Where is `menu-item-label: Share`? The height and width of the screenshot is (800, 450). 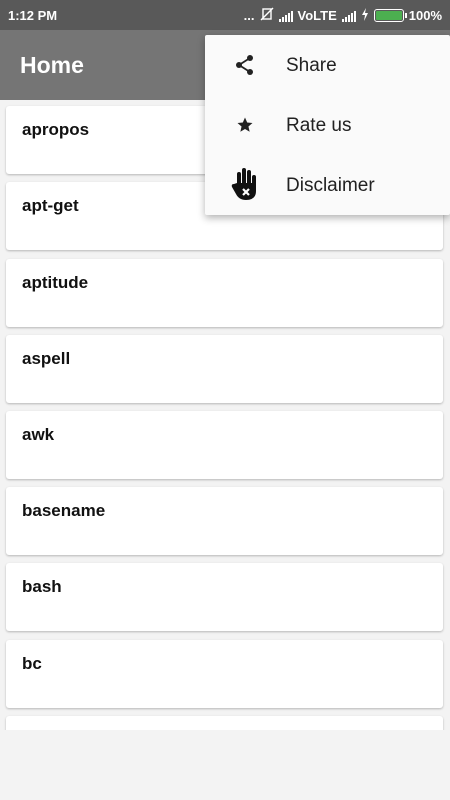 menu-item-label: Share is located at coordinates (311, 65).